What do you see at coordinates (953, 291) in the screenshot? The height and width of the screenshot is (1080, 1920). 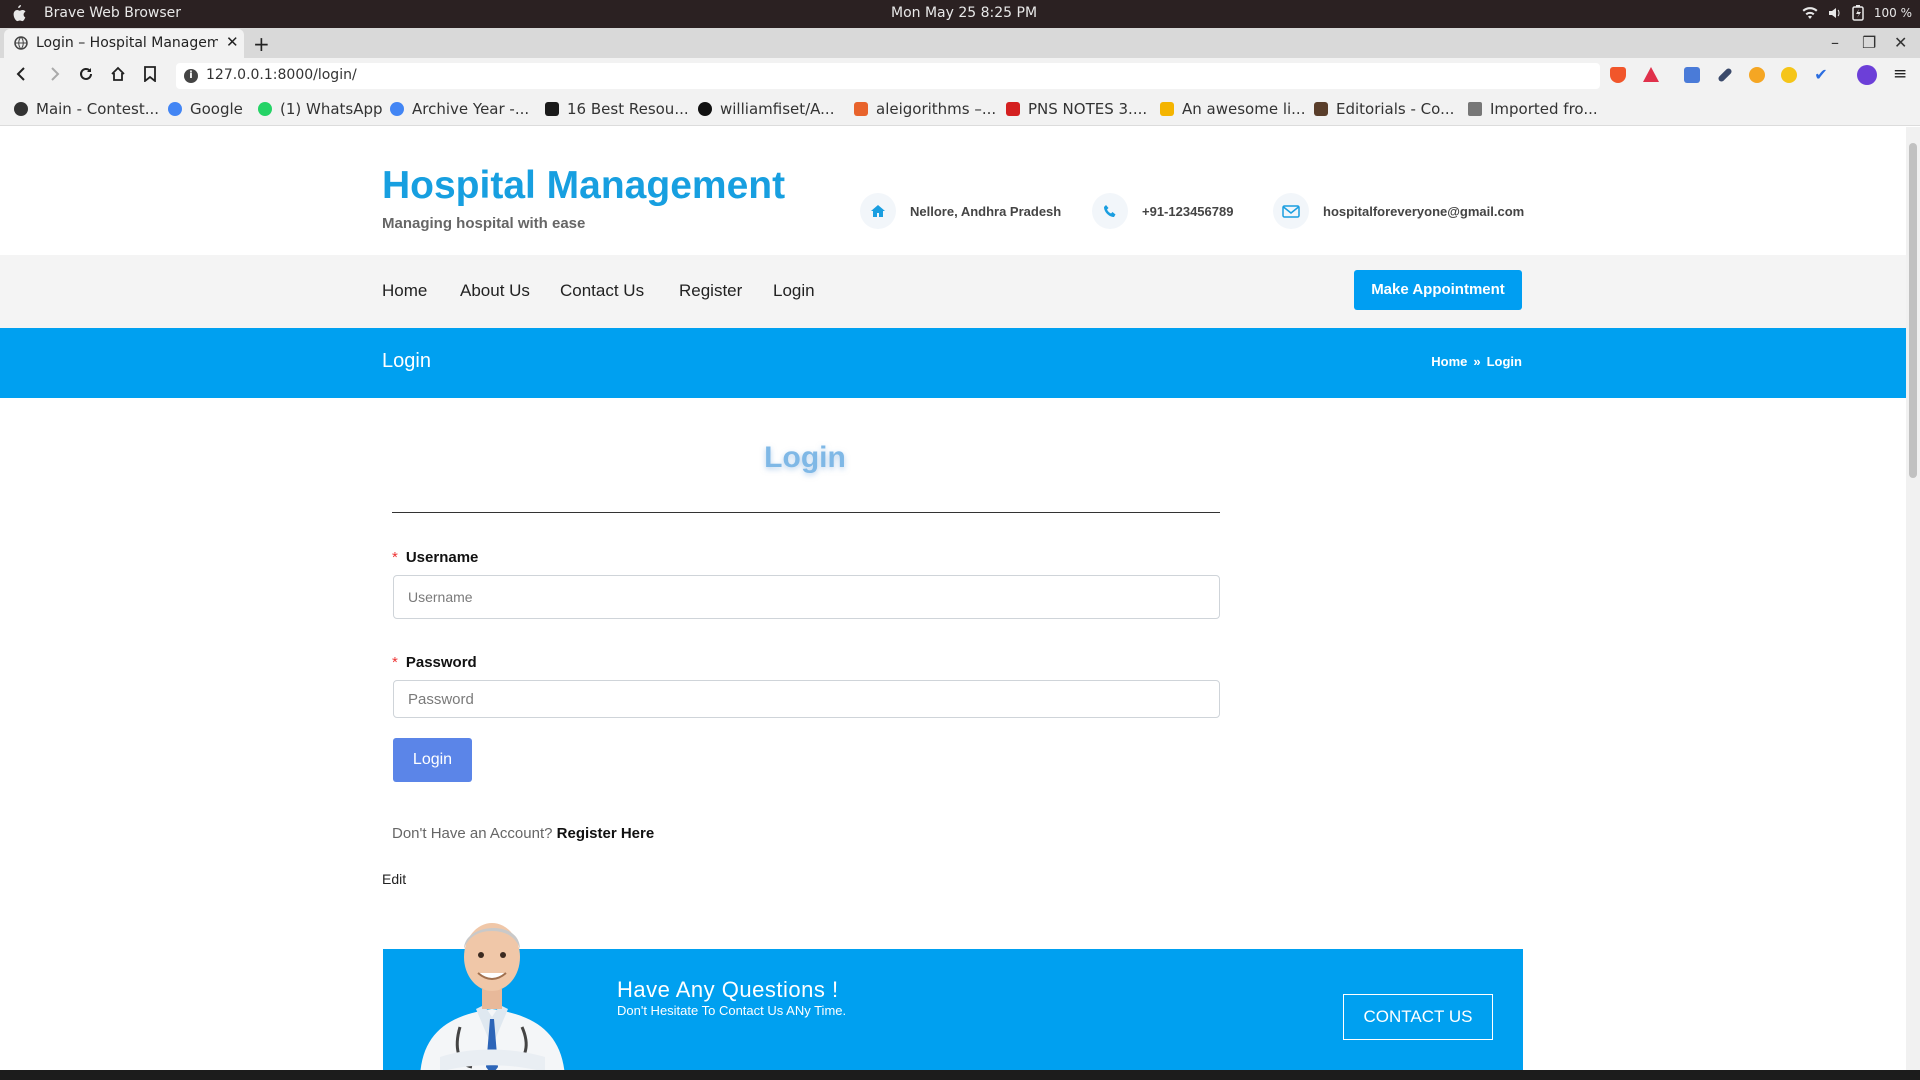 I see `main-menu: Home About Us Contact Us Register Login` at bounding box center [953, 291].